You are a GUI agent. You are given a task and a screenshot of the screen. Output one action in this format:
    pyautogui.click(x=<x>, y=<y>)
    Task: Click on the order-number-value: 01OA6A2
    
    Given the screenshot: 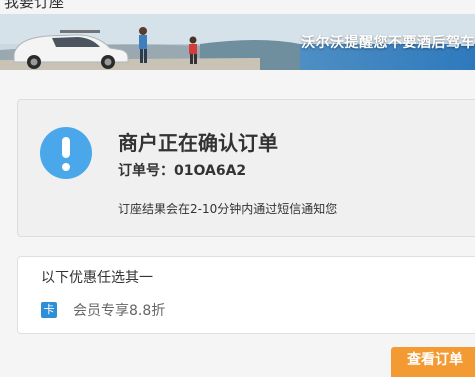 What is the action you would take?
    pyautogui.click(x=210, y=171)
    